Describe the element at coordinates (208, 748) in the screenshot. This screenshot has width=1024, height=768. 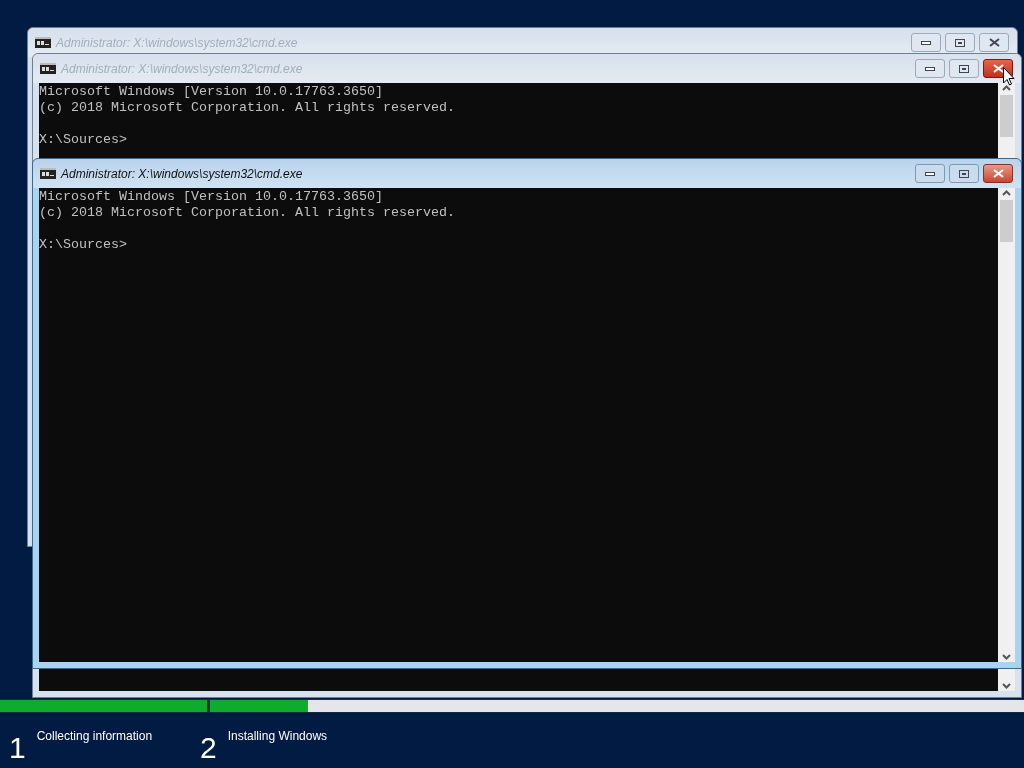
I see `step-number: 2` at that location.